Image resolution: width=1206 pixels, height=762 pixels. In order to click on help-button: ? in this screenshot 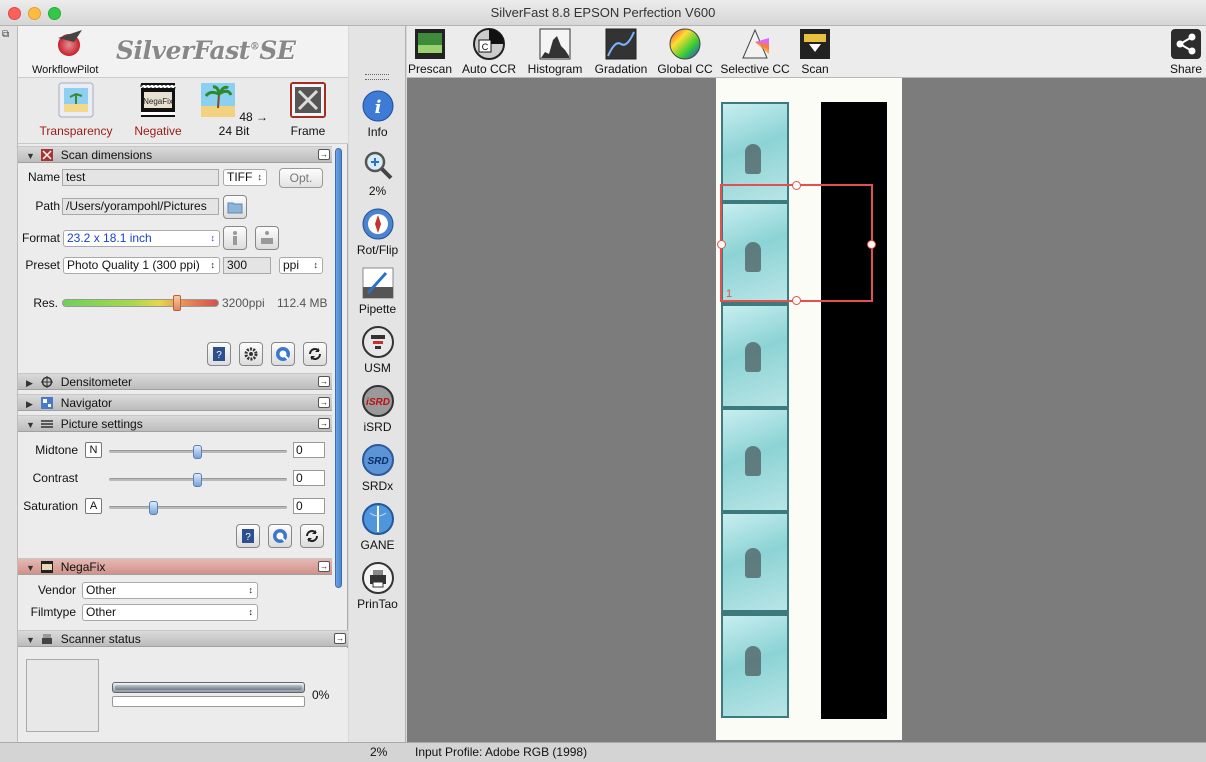, I will do `click(219, 354)`.